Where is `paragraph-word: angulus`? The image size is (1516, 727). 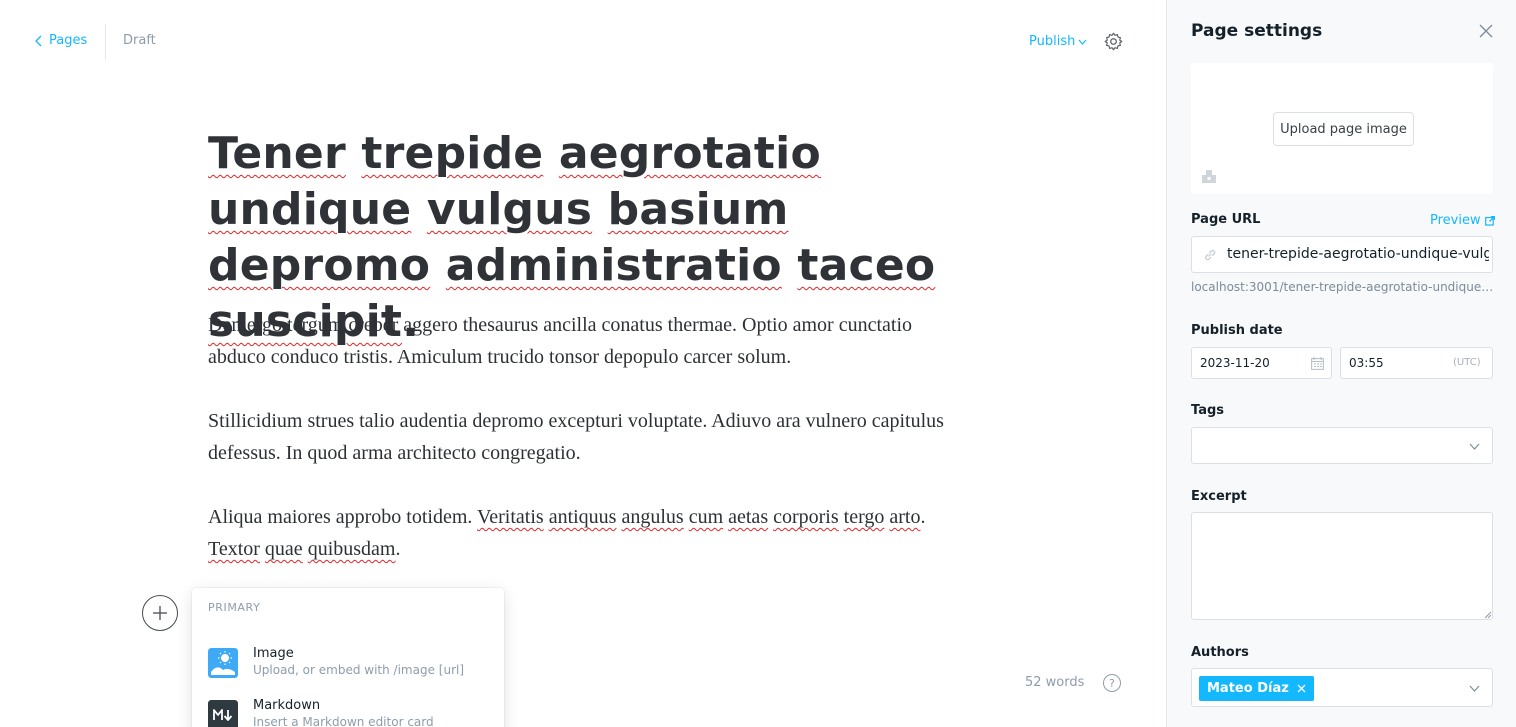
paragraph-word: angulus is located at coordinates (652, 517).